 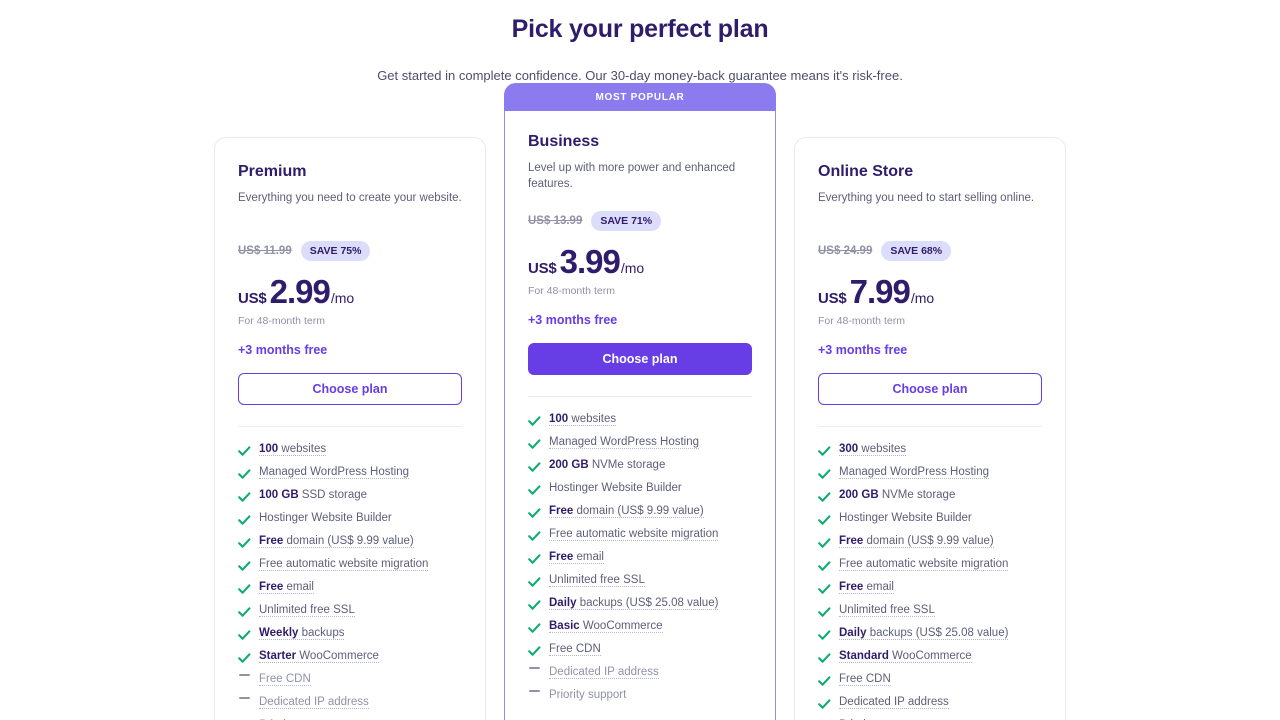 I want to click on price-amount: 7.99, so click(x=880, y=291).